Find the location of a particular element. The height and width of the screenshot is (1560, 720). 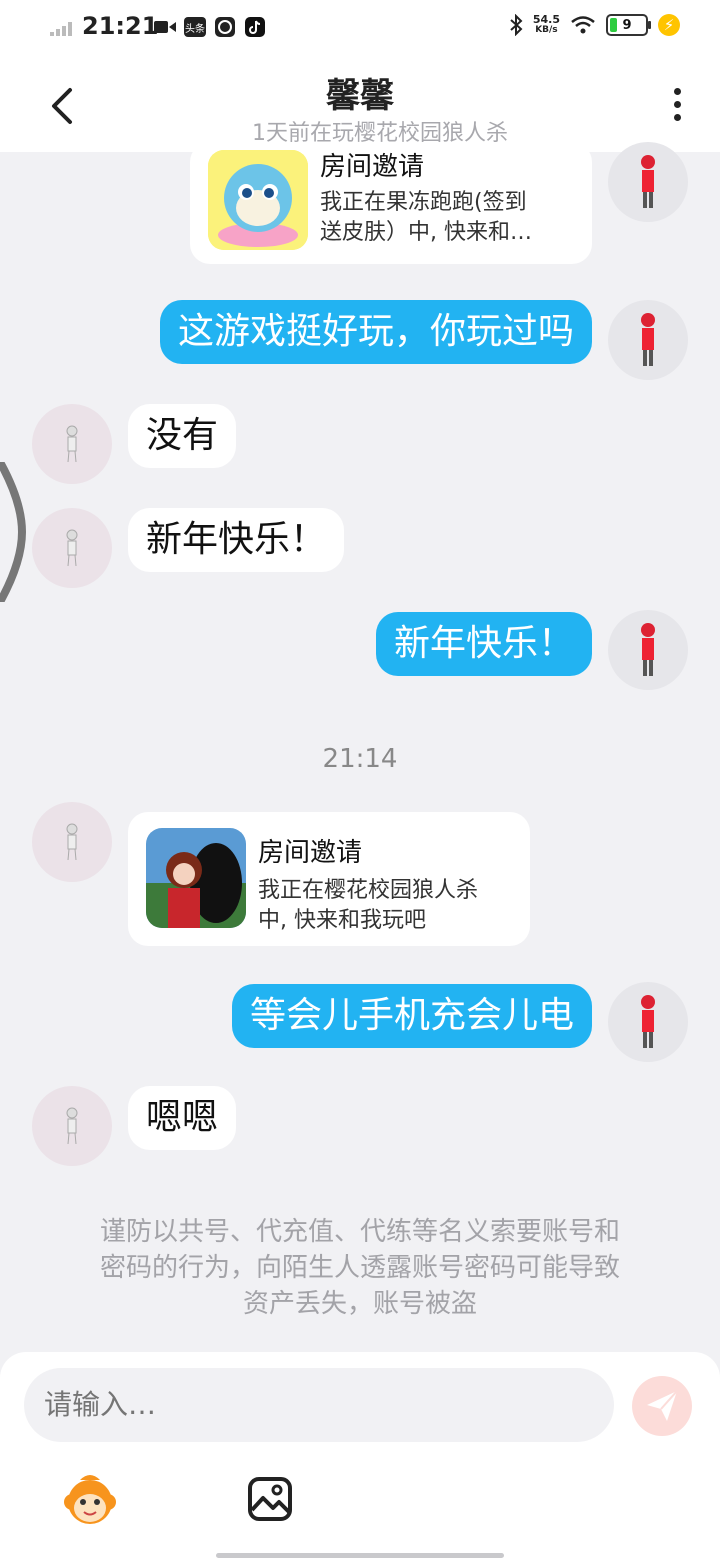

chat-header: 馨馨 1天前在玩樱花校园狼人杀 is located at coordinates (360, 105).